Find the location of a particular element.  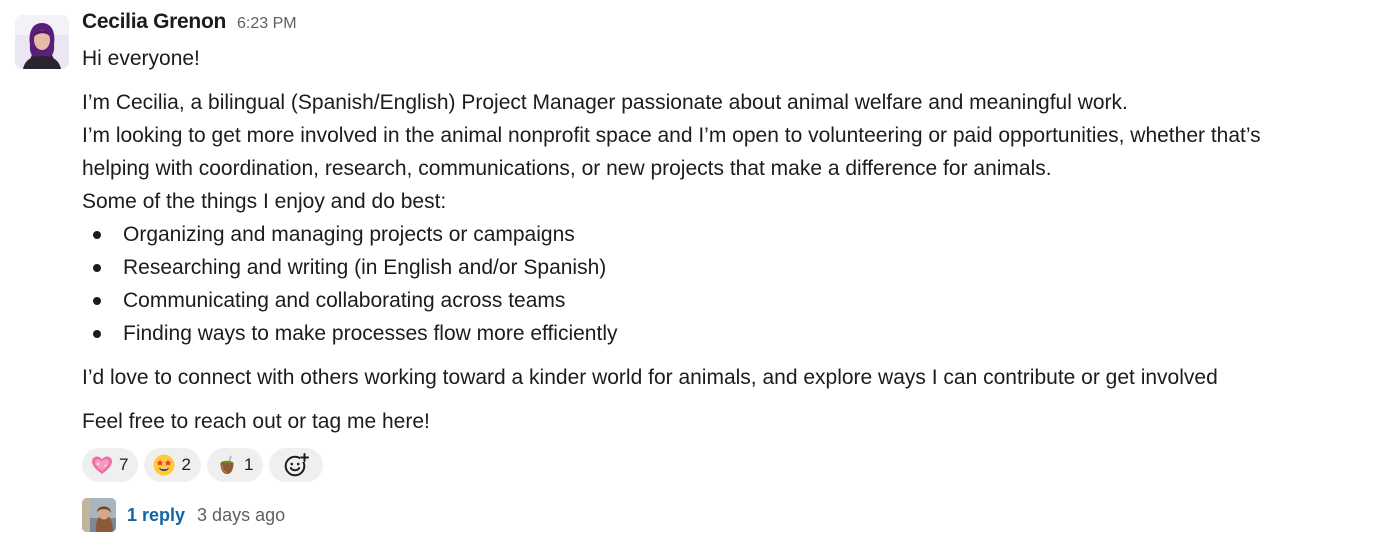

message-header: Cecilia Grenon 6:23 PM is located at coordinates (722, 26).